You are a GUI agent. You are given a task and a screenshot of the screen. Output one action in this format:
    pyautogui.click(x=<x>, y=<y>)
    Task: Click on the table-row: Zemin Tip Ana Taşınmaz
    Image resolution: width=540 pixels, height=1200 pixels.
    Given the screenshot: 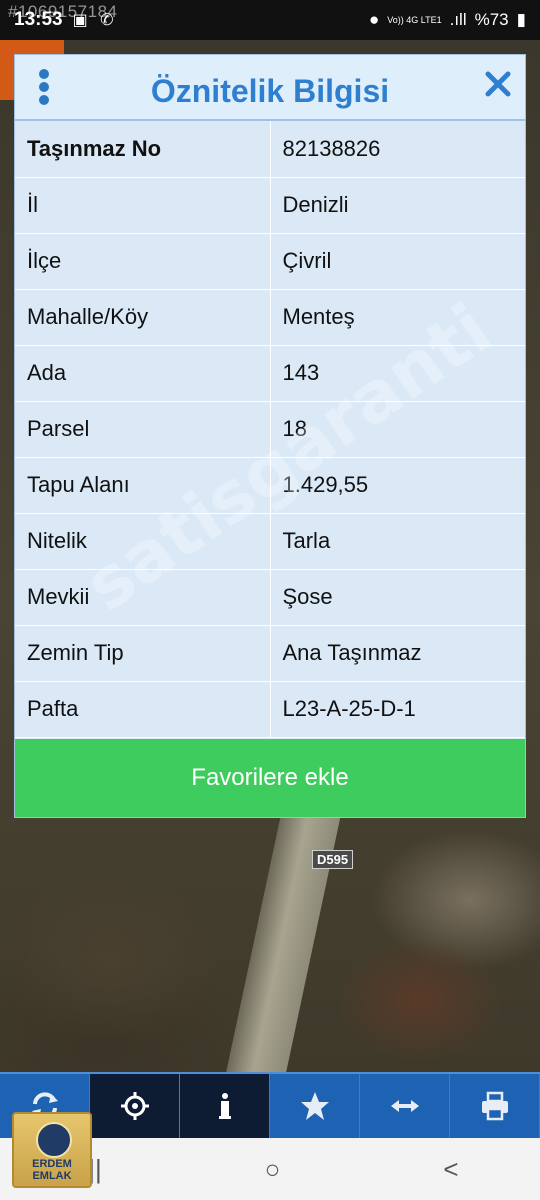 What is the action you would take?
    pyautogui.click(x=270, y=653)
    